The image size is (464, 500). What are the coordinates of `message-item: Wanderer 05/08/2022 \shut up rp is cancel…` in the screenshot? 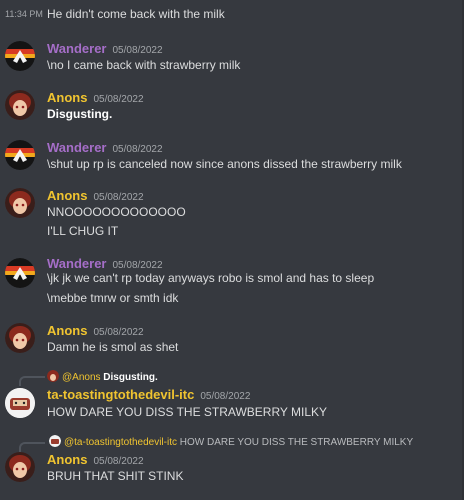 It's located at (232, 157).